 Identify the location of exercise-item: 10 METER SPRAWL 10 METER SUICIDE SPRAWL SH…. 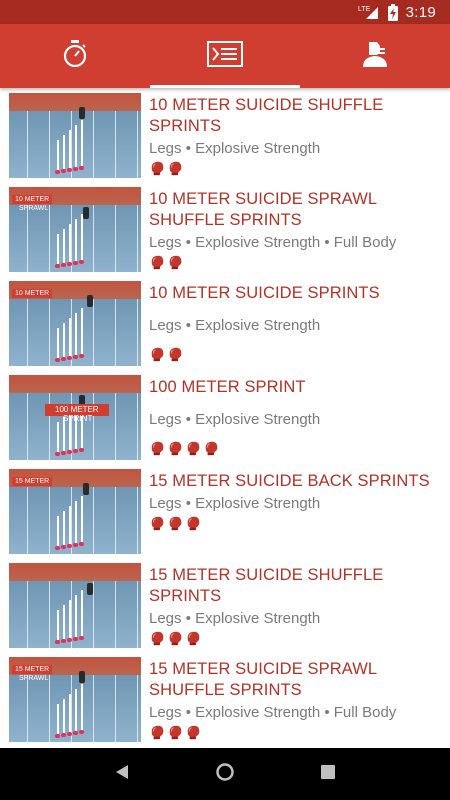
(225, 229).